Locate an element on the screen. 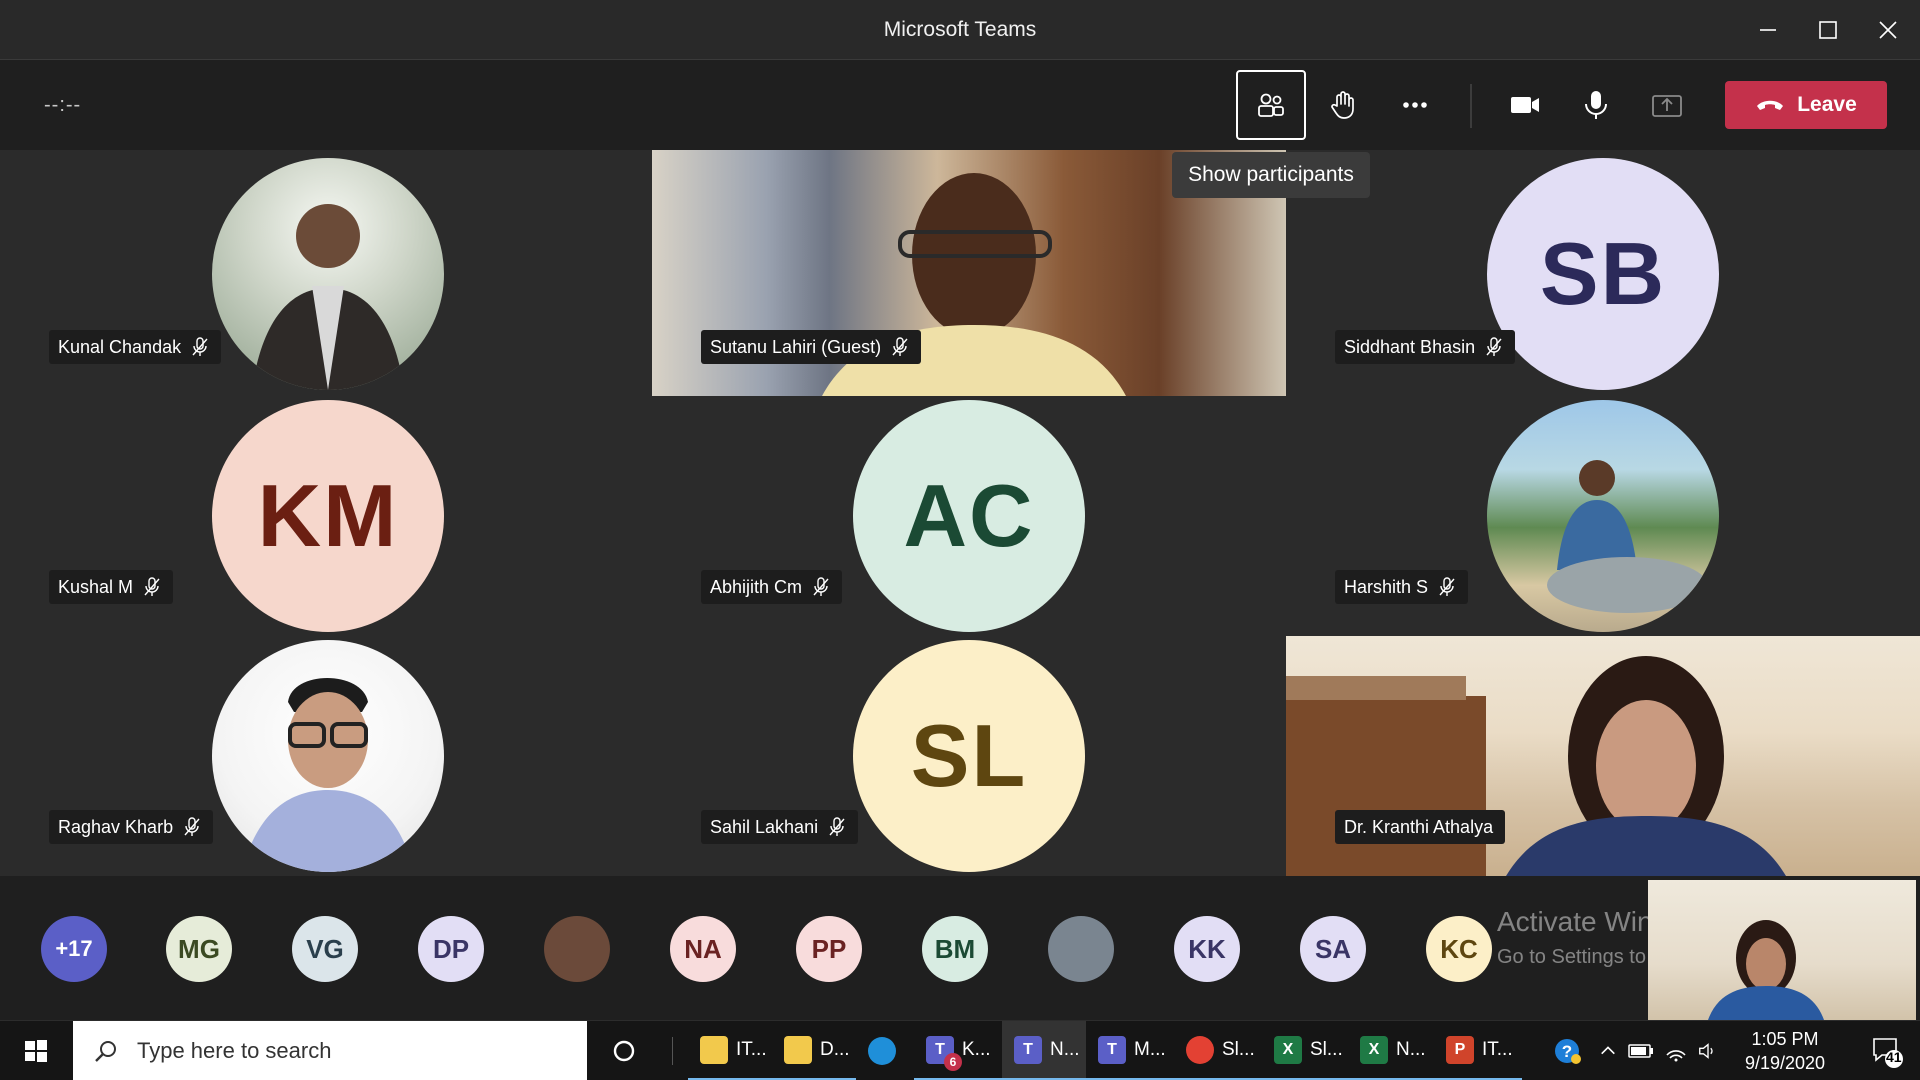  participant-mini-avatar: KK is located at coordinates (1207, 949).